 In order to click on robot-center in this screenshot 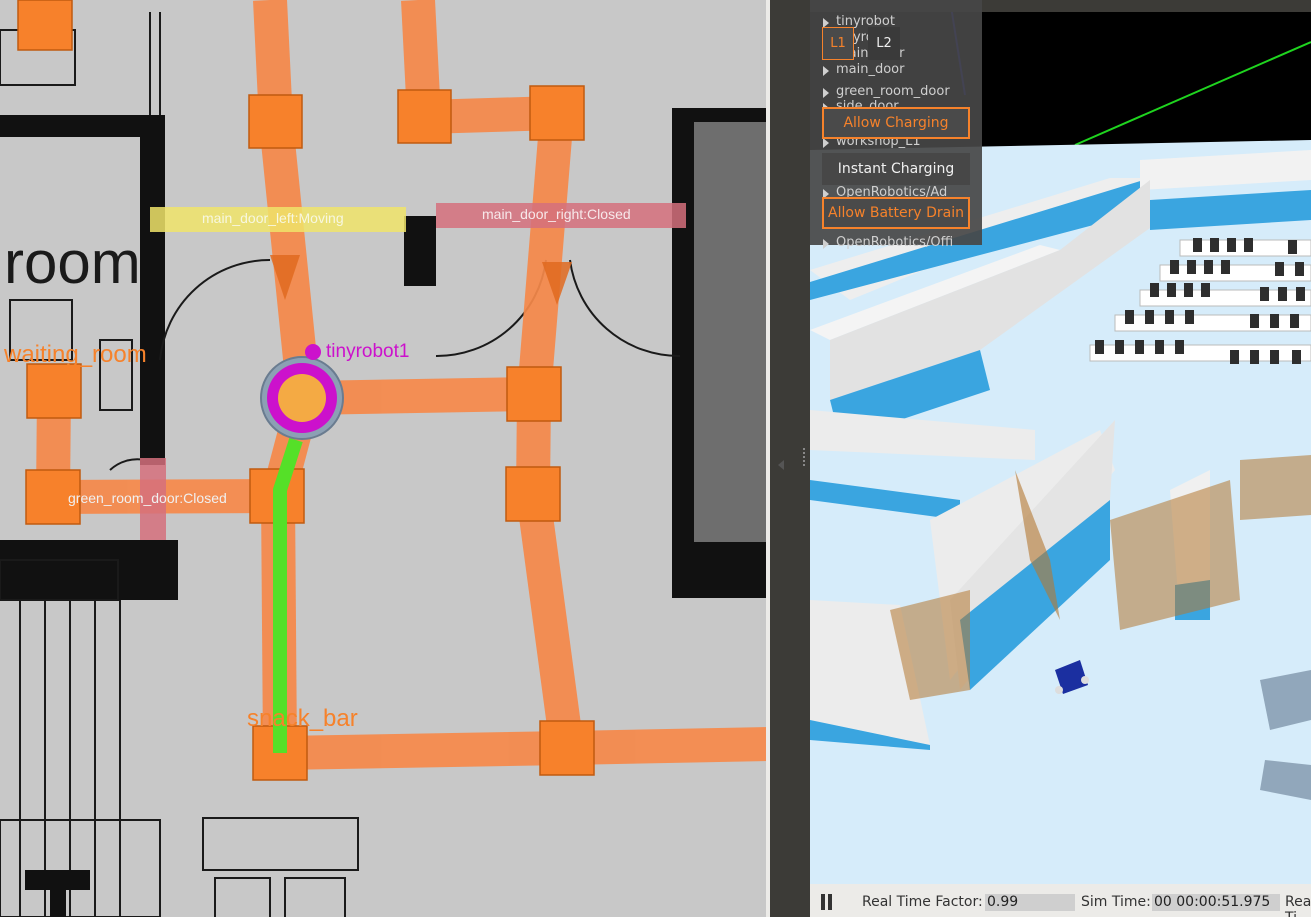, I will do `click(302, 398)`.